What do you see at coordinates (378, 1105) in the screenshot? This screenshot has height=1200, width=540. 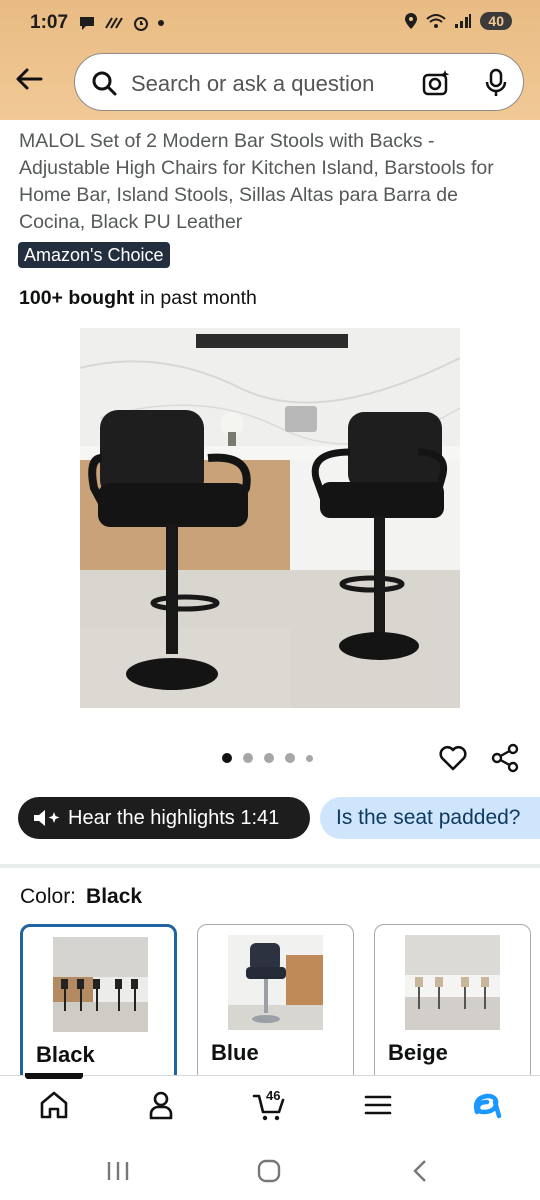 I see `menu-icon` at bounding box center [378, 1105].